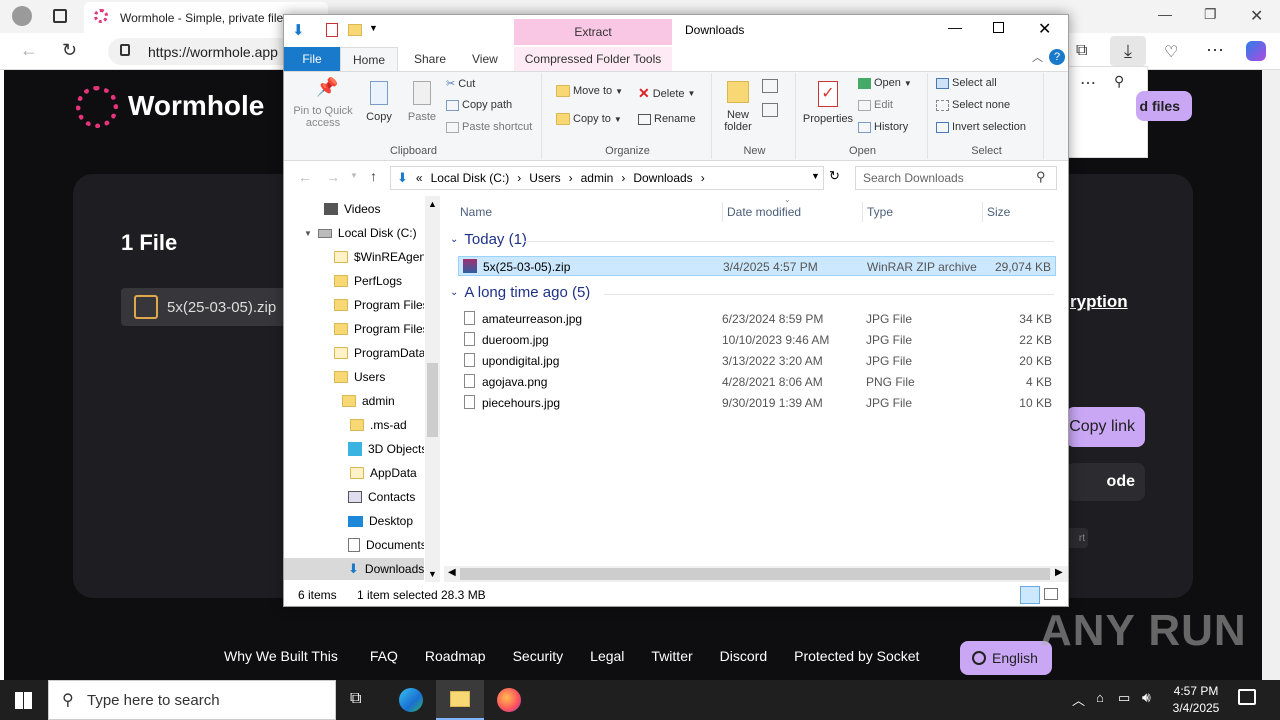 The width and height of the screenshot is (1280, 720). I want to click on extensions-icon: ⧉, so click(1081, 51).